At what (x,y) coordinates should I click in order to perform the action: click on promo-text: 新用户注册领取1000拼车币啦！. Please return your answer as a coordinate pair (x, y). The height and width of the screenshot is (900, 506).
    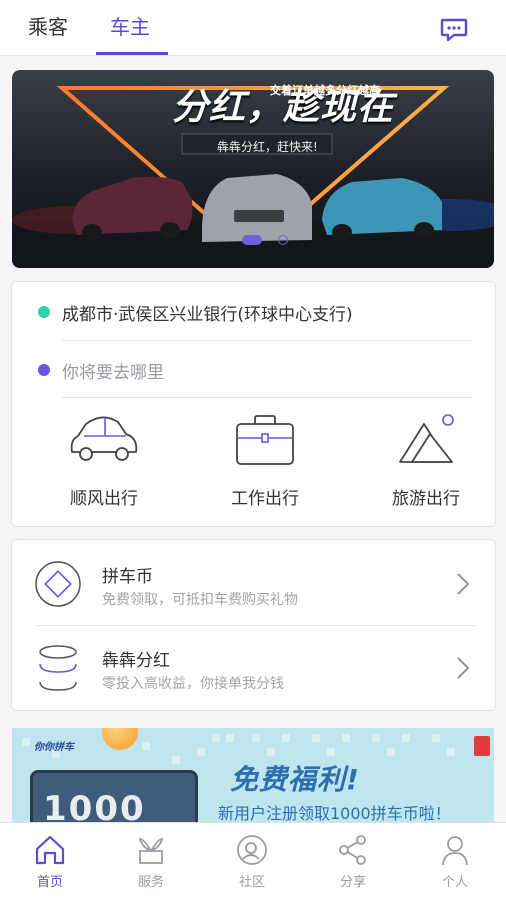
    Looking at the image, I should click on (334, 813).